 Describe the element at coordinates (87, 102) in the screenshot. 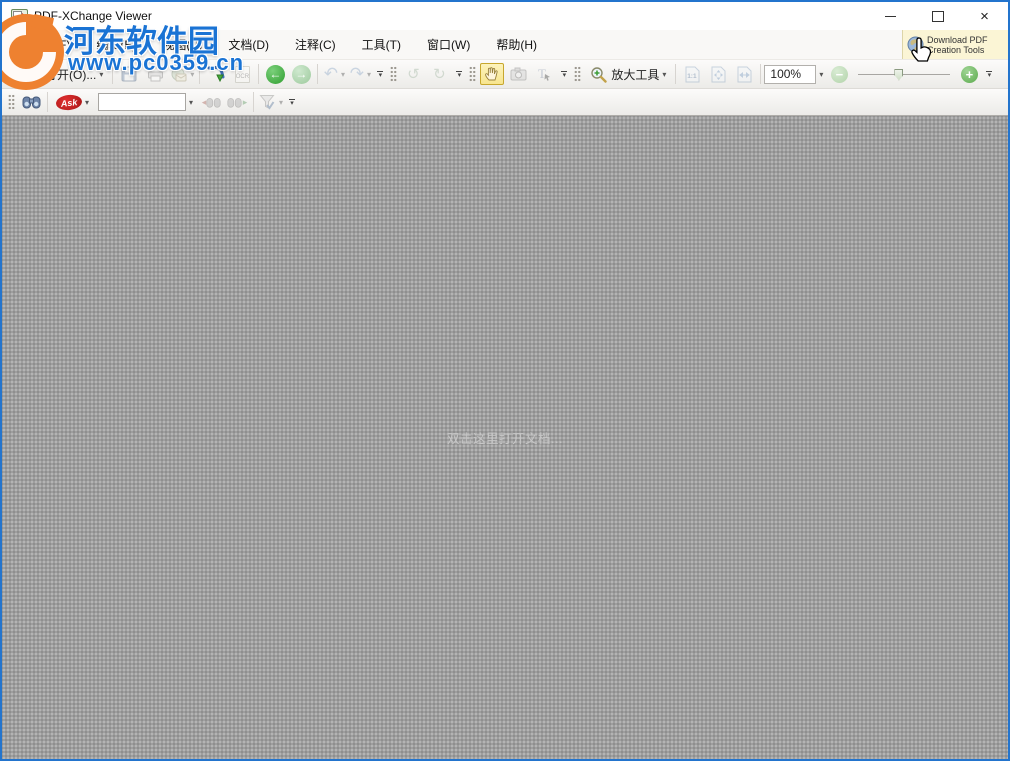

I see `ask-dropdown-icon: ▾` at that location.